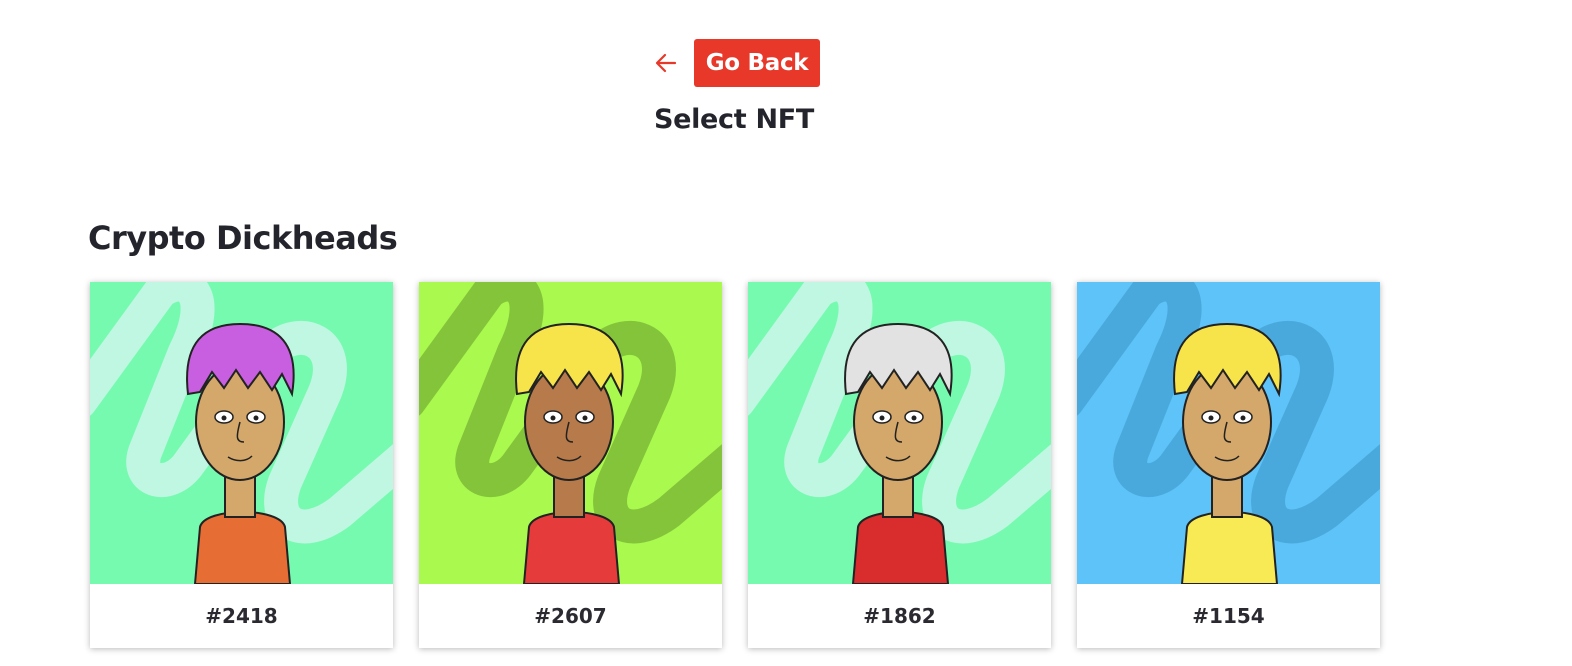 Image resolution: width=1572 pixels, height=666 pixels. I want to click on header-bar: Go Back, so click(736, 63).